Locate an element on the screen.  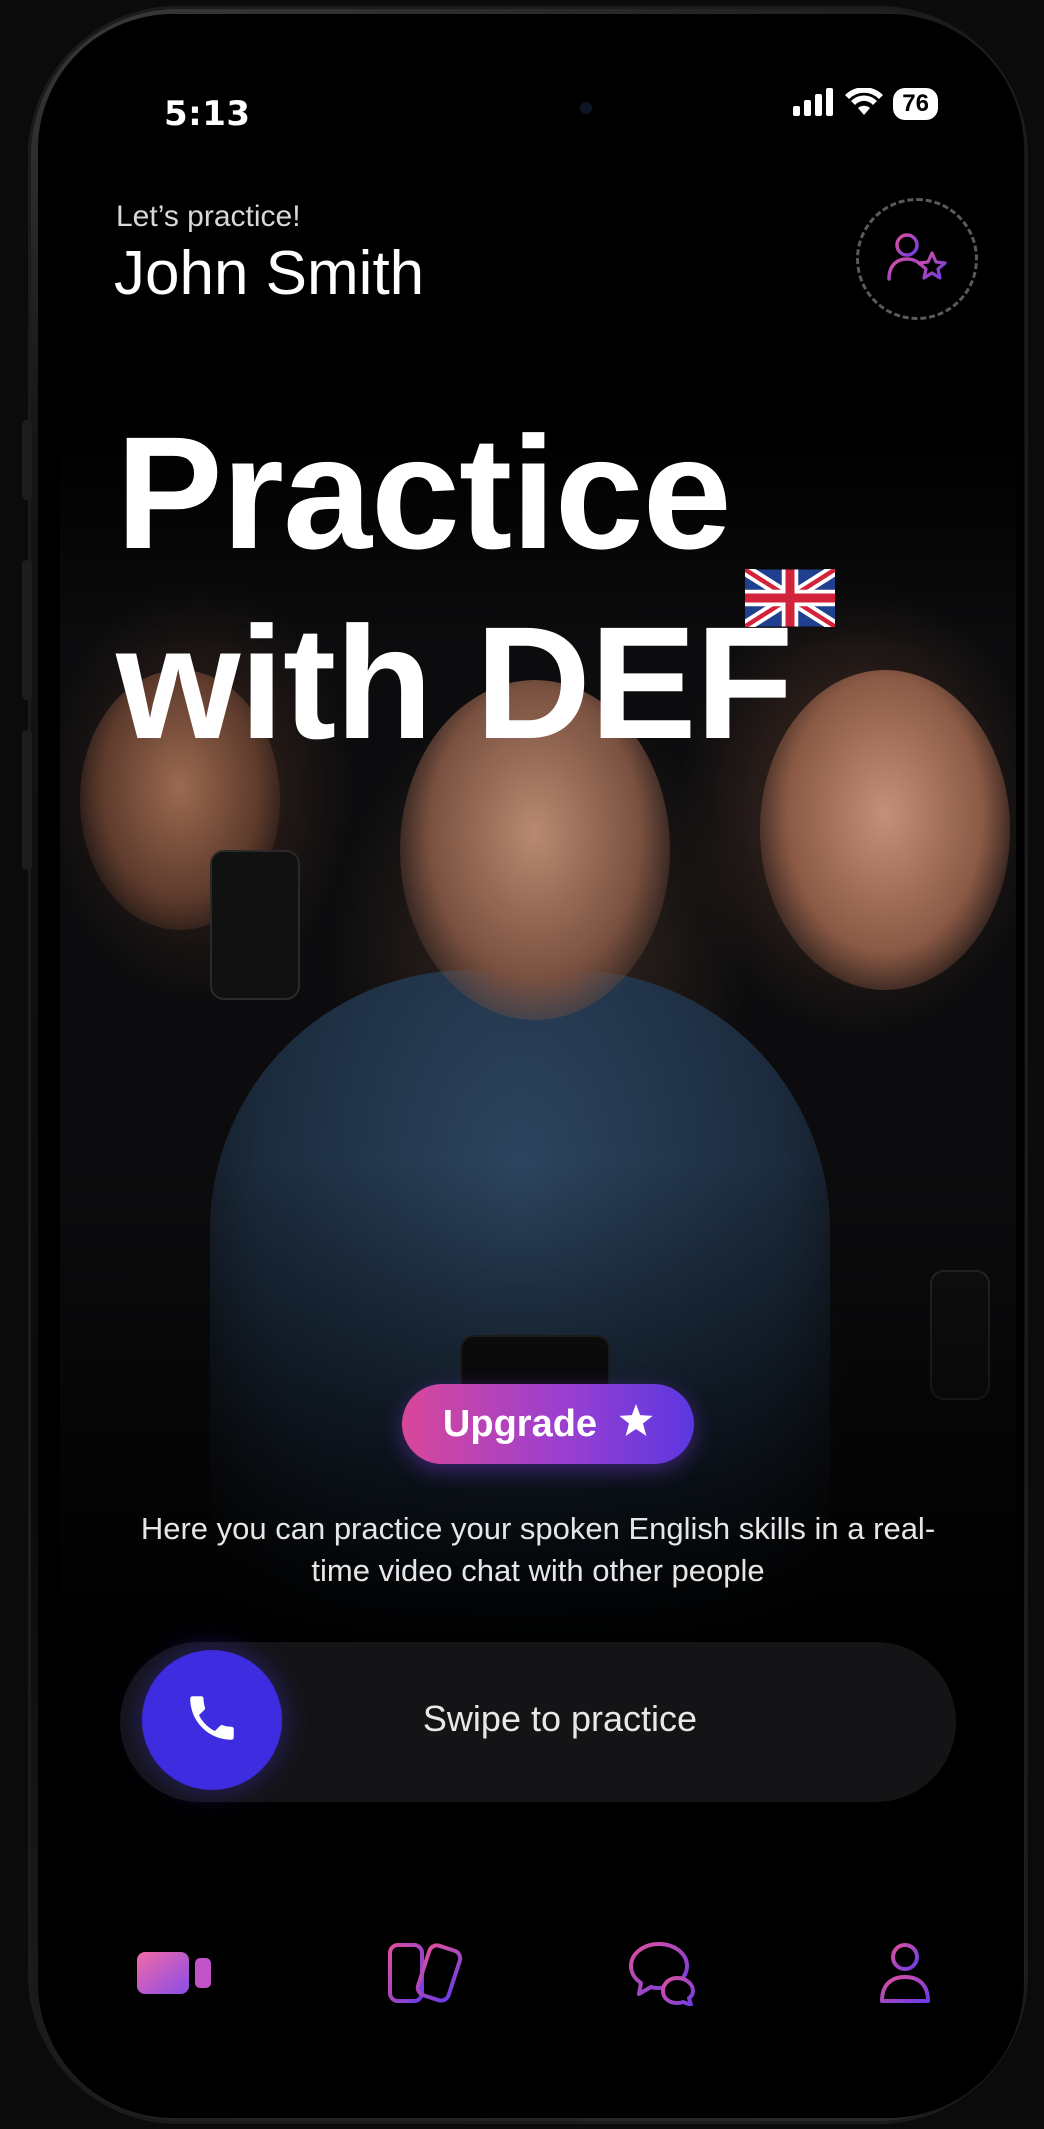
upgrade-button: Upgrade is located at coordinates (548, 1424).